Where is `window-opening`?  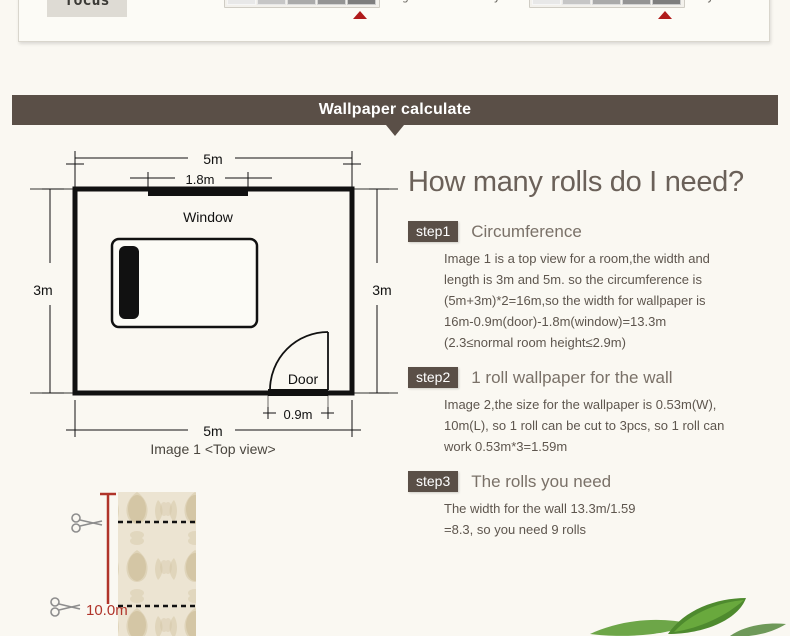 window-opening is located at coordinates (198, 192).